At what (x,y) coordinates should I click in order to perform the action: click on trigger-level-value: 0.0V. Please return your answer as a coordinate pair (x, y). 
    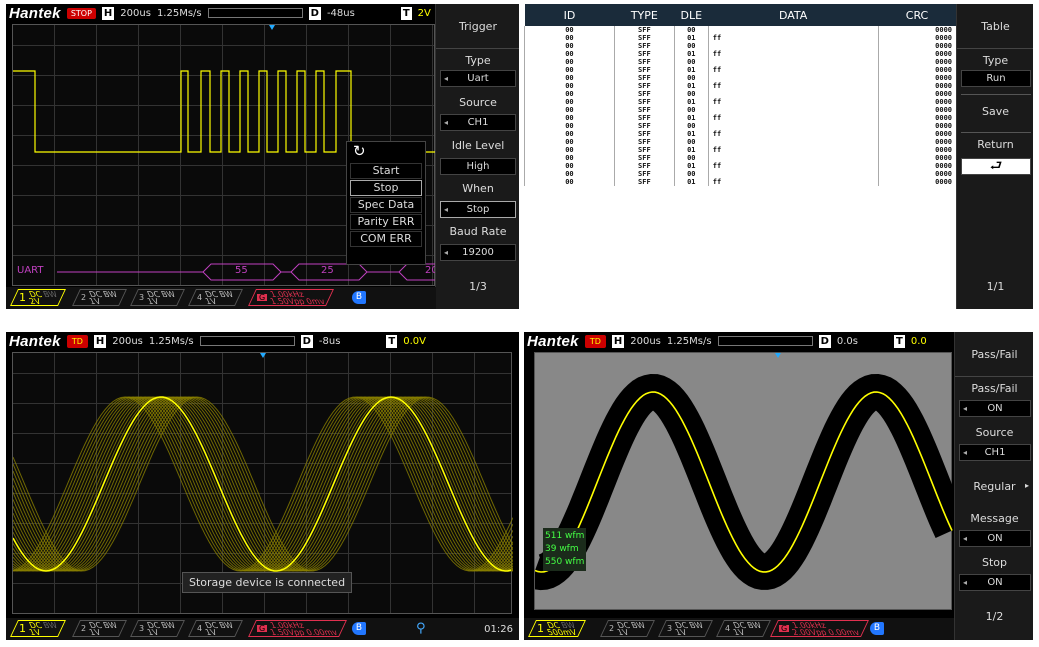
    Looking at the image, I should click on (414, 341).